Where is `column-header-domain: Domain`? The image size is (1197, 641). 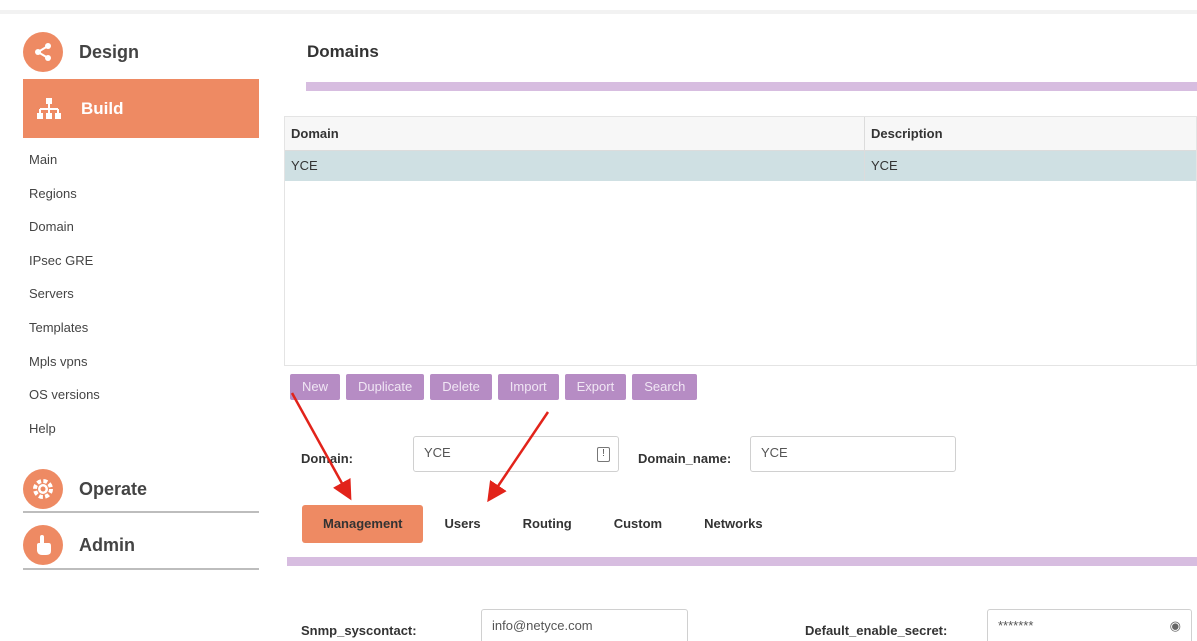
column-header-domain: Domain is located at coordinates (575, 133).